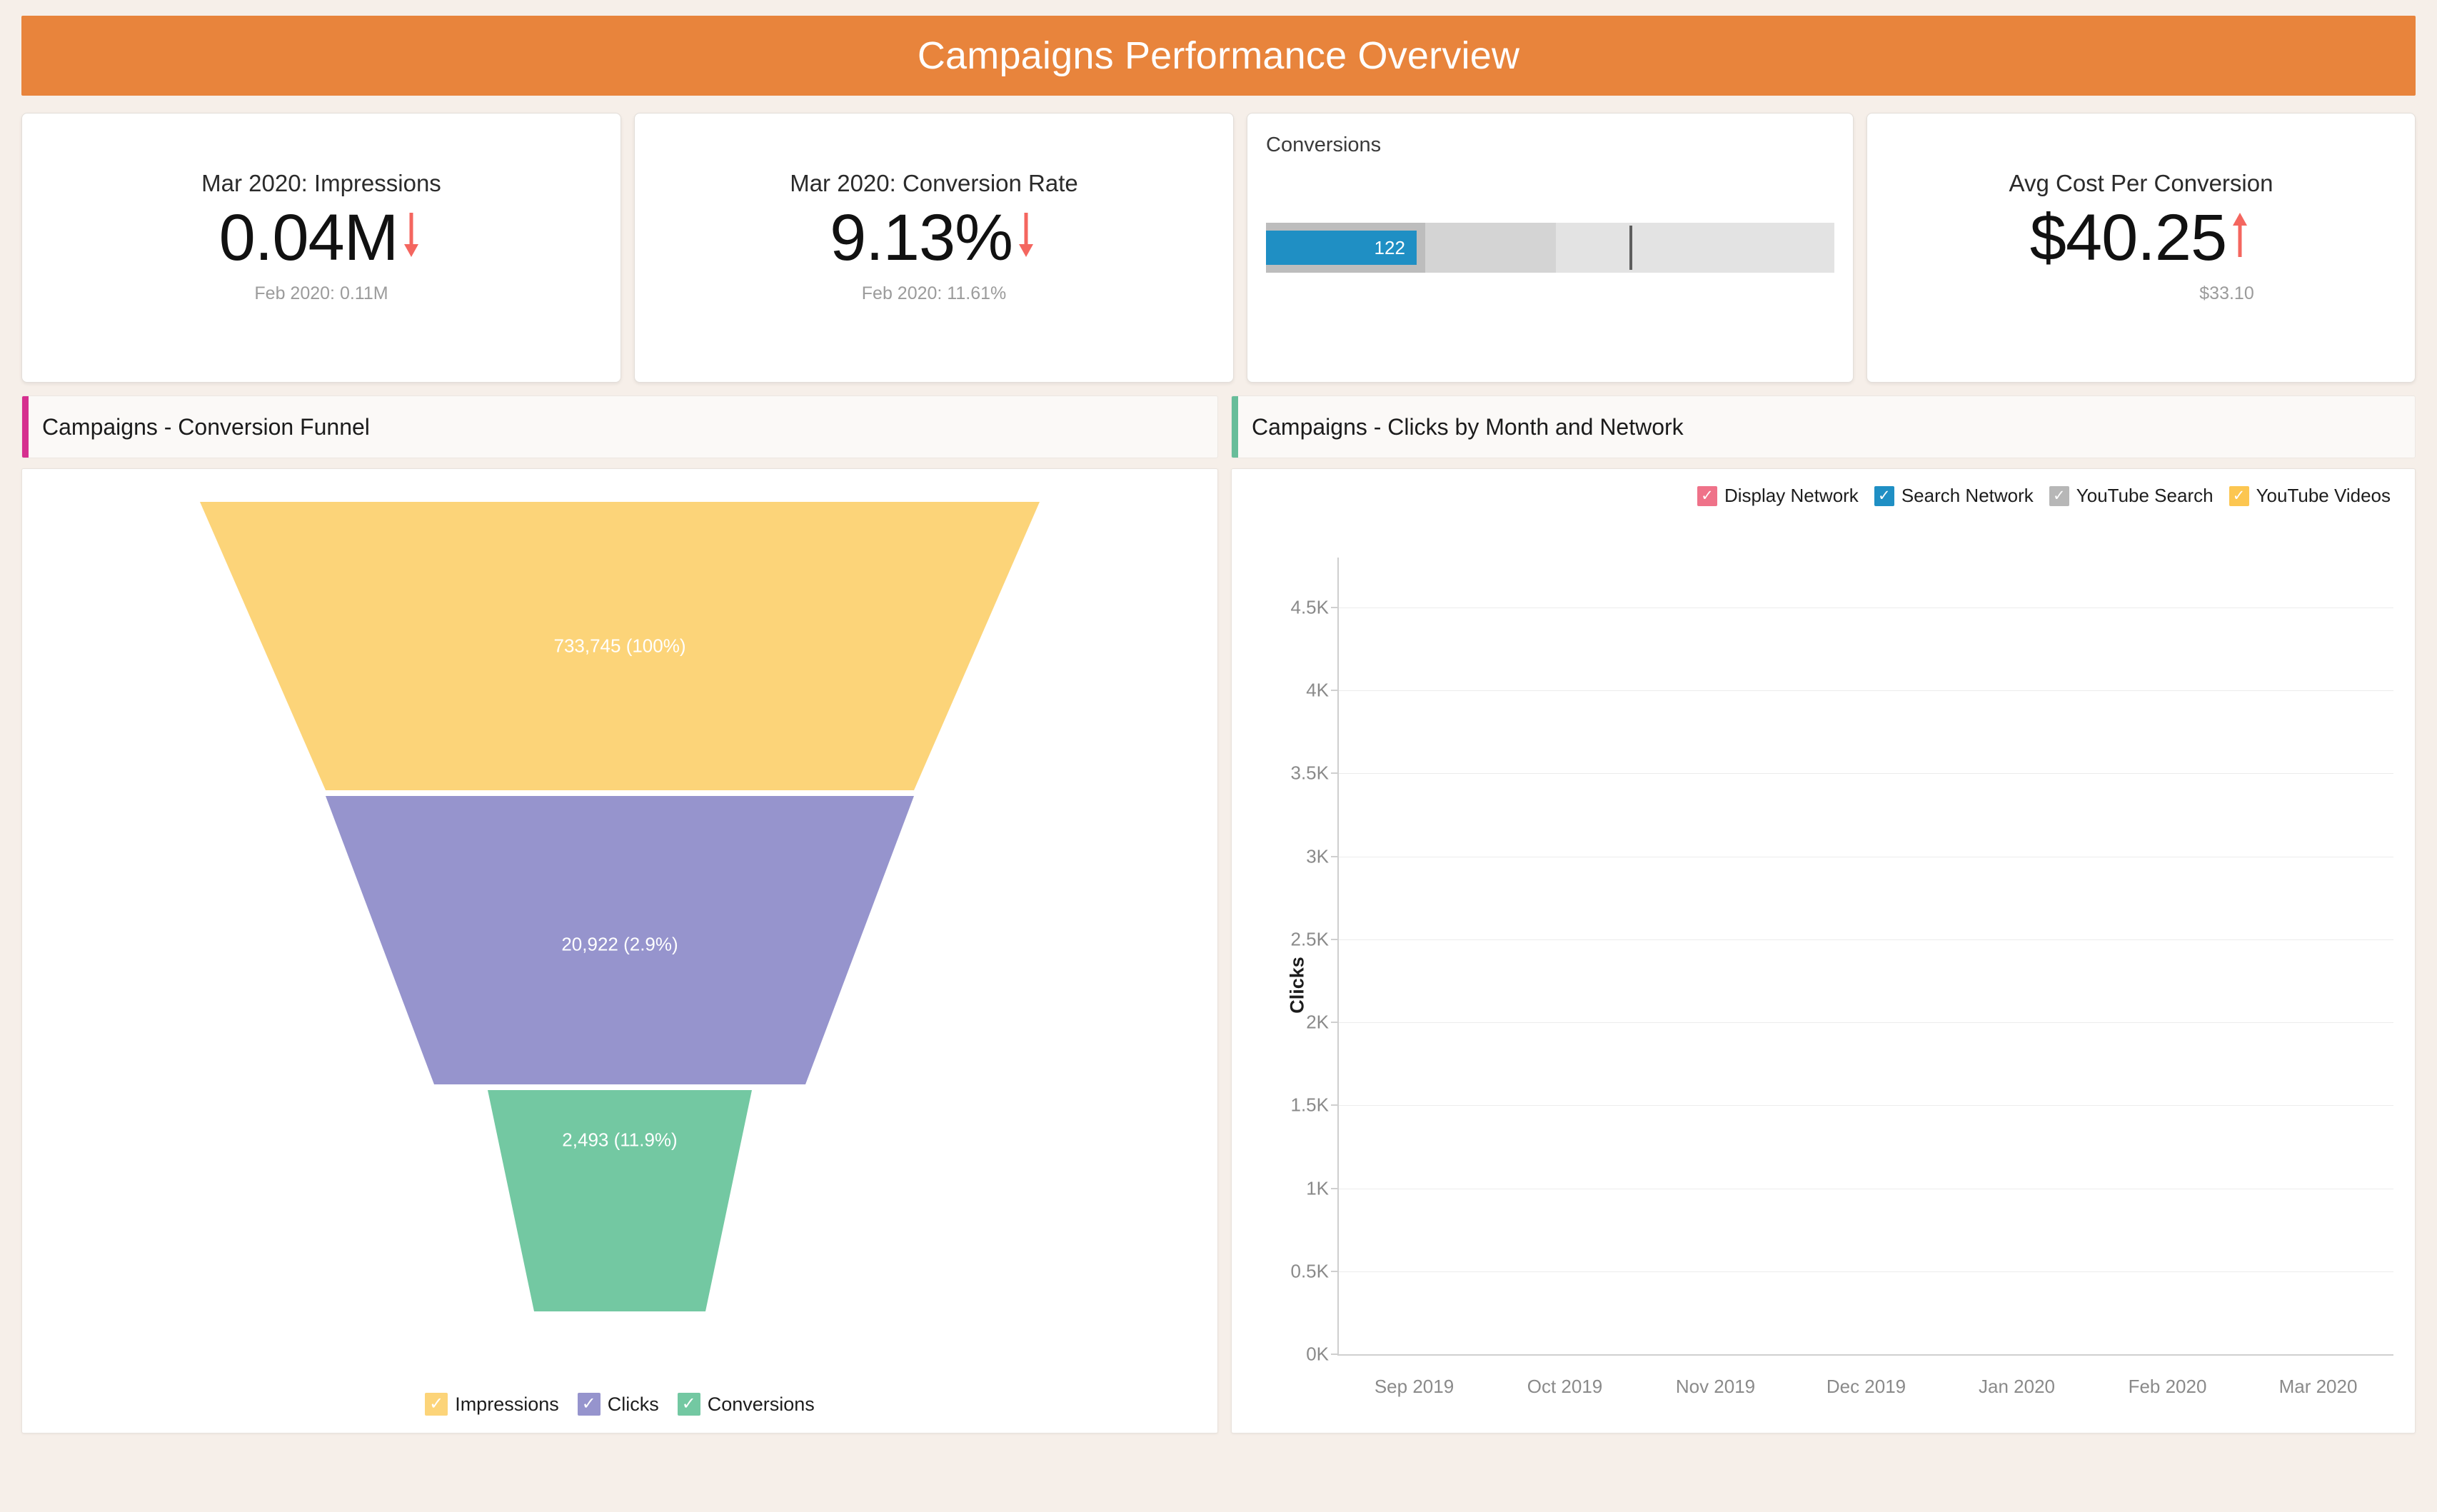 The image size is (2437, 1512). I want to click on funnel-legend-label: Conversions, so click(761, 1404).